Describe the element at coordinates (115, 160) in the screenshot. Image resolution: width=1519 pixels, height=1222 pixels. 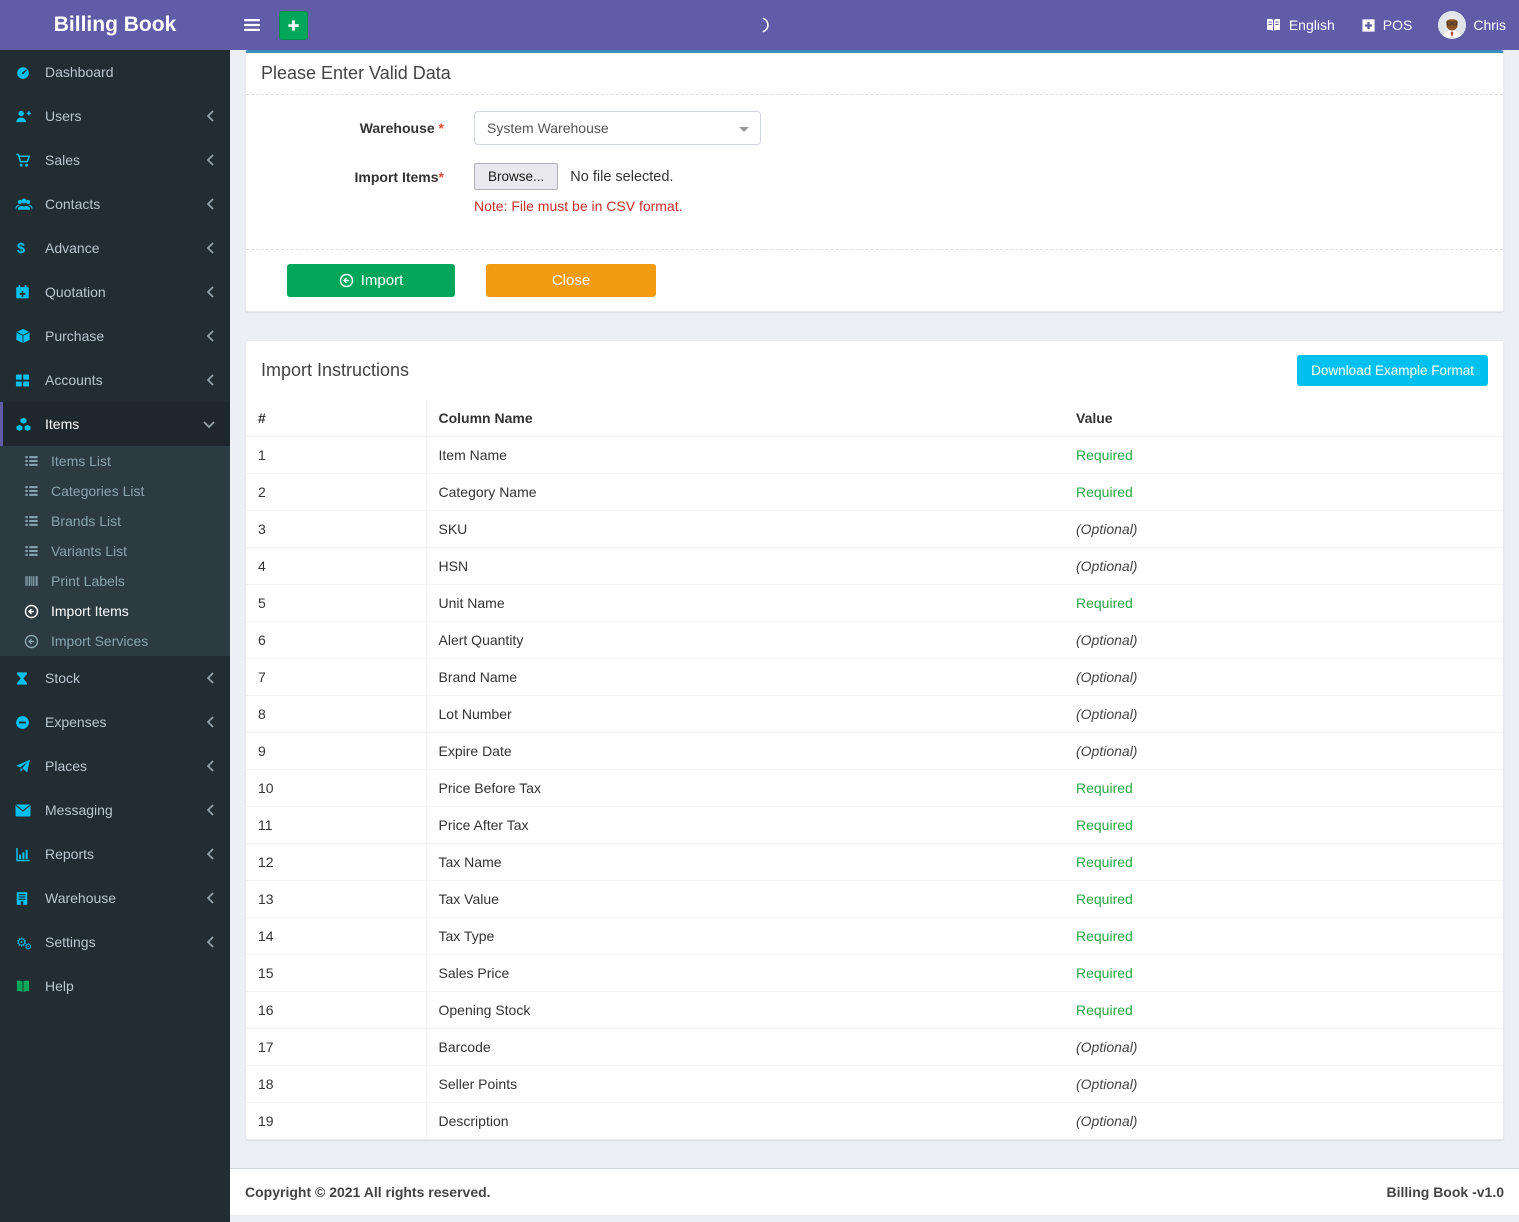
I see `sidebar-link: Sales` at that location.